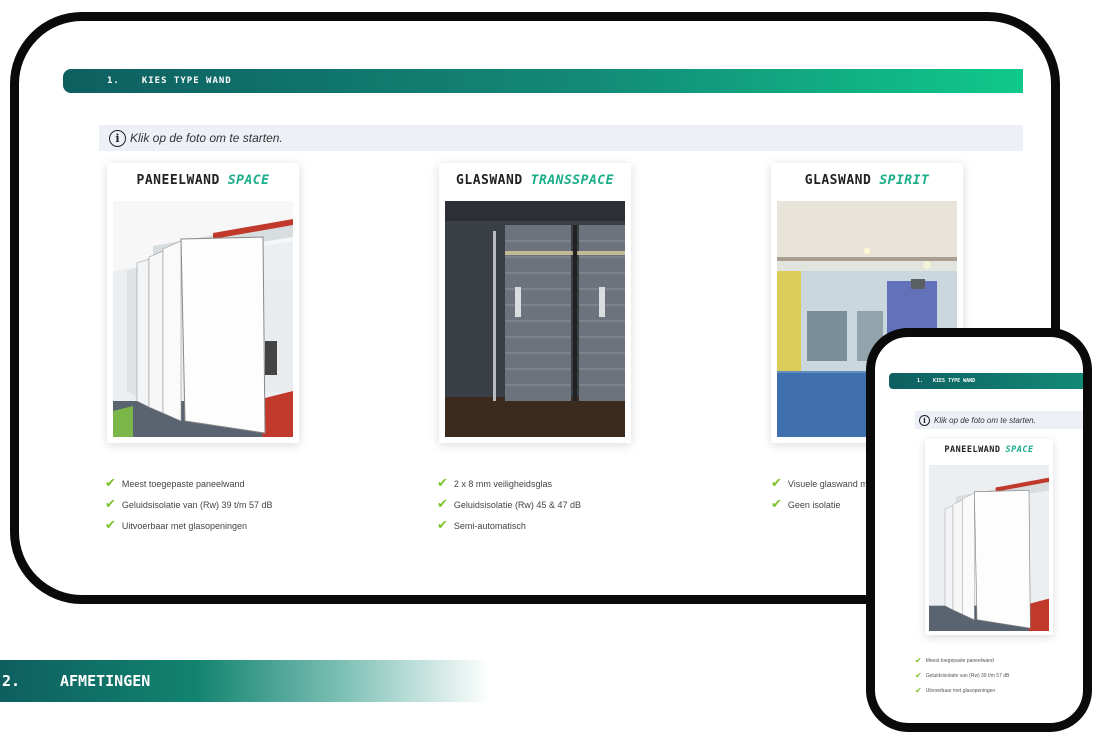  I want to click on feature-text: Geen isolatie, so click(814, 504).